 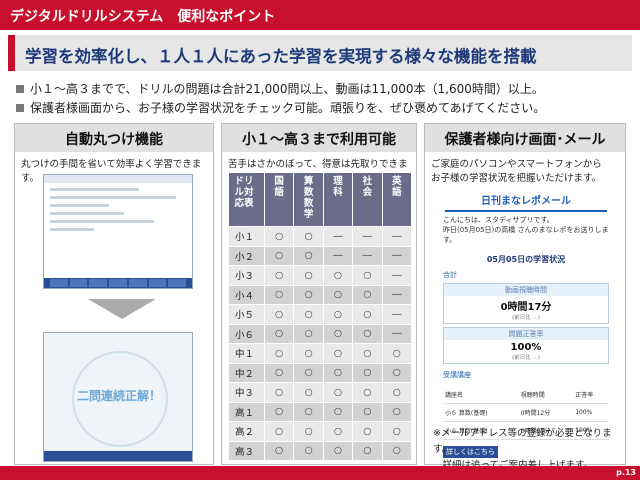 I want to click on table-header: 講座名, so click(x=481, y=395).